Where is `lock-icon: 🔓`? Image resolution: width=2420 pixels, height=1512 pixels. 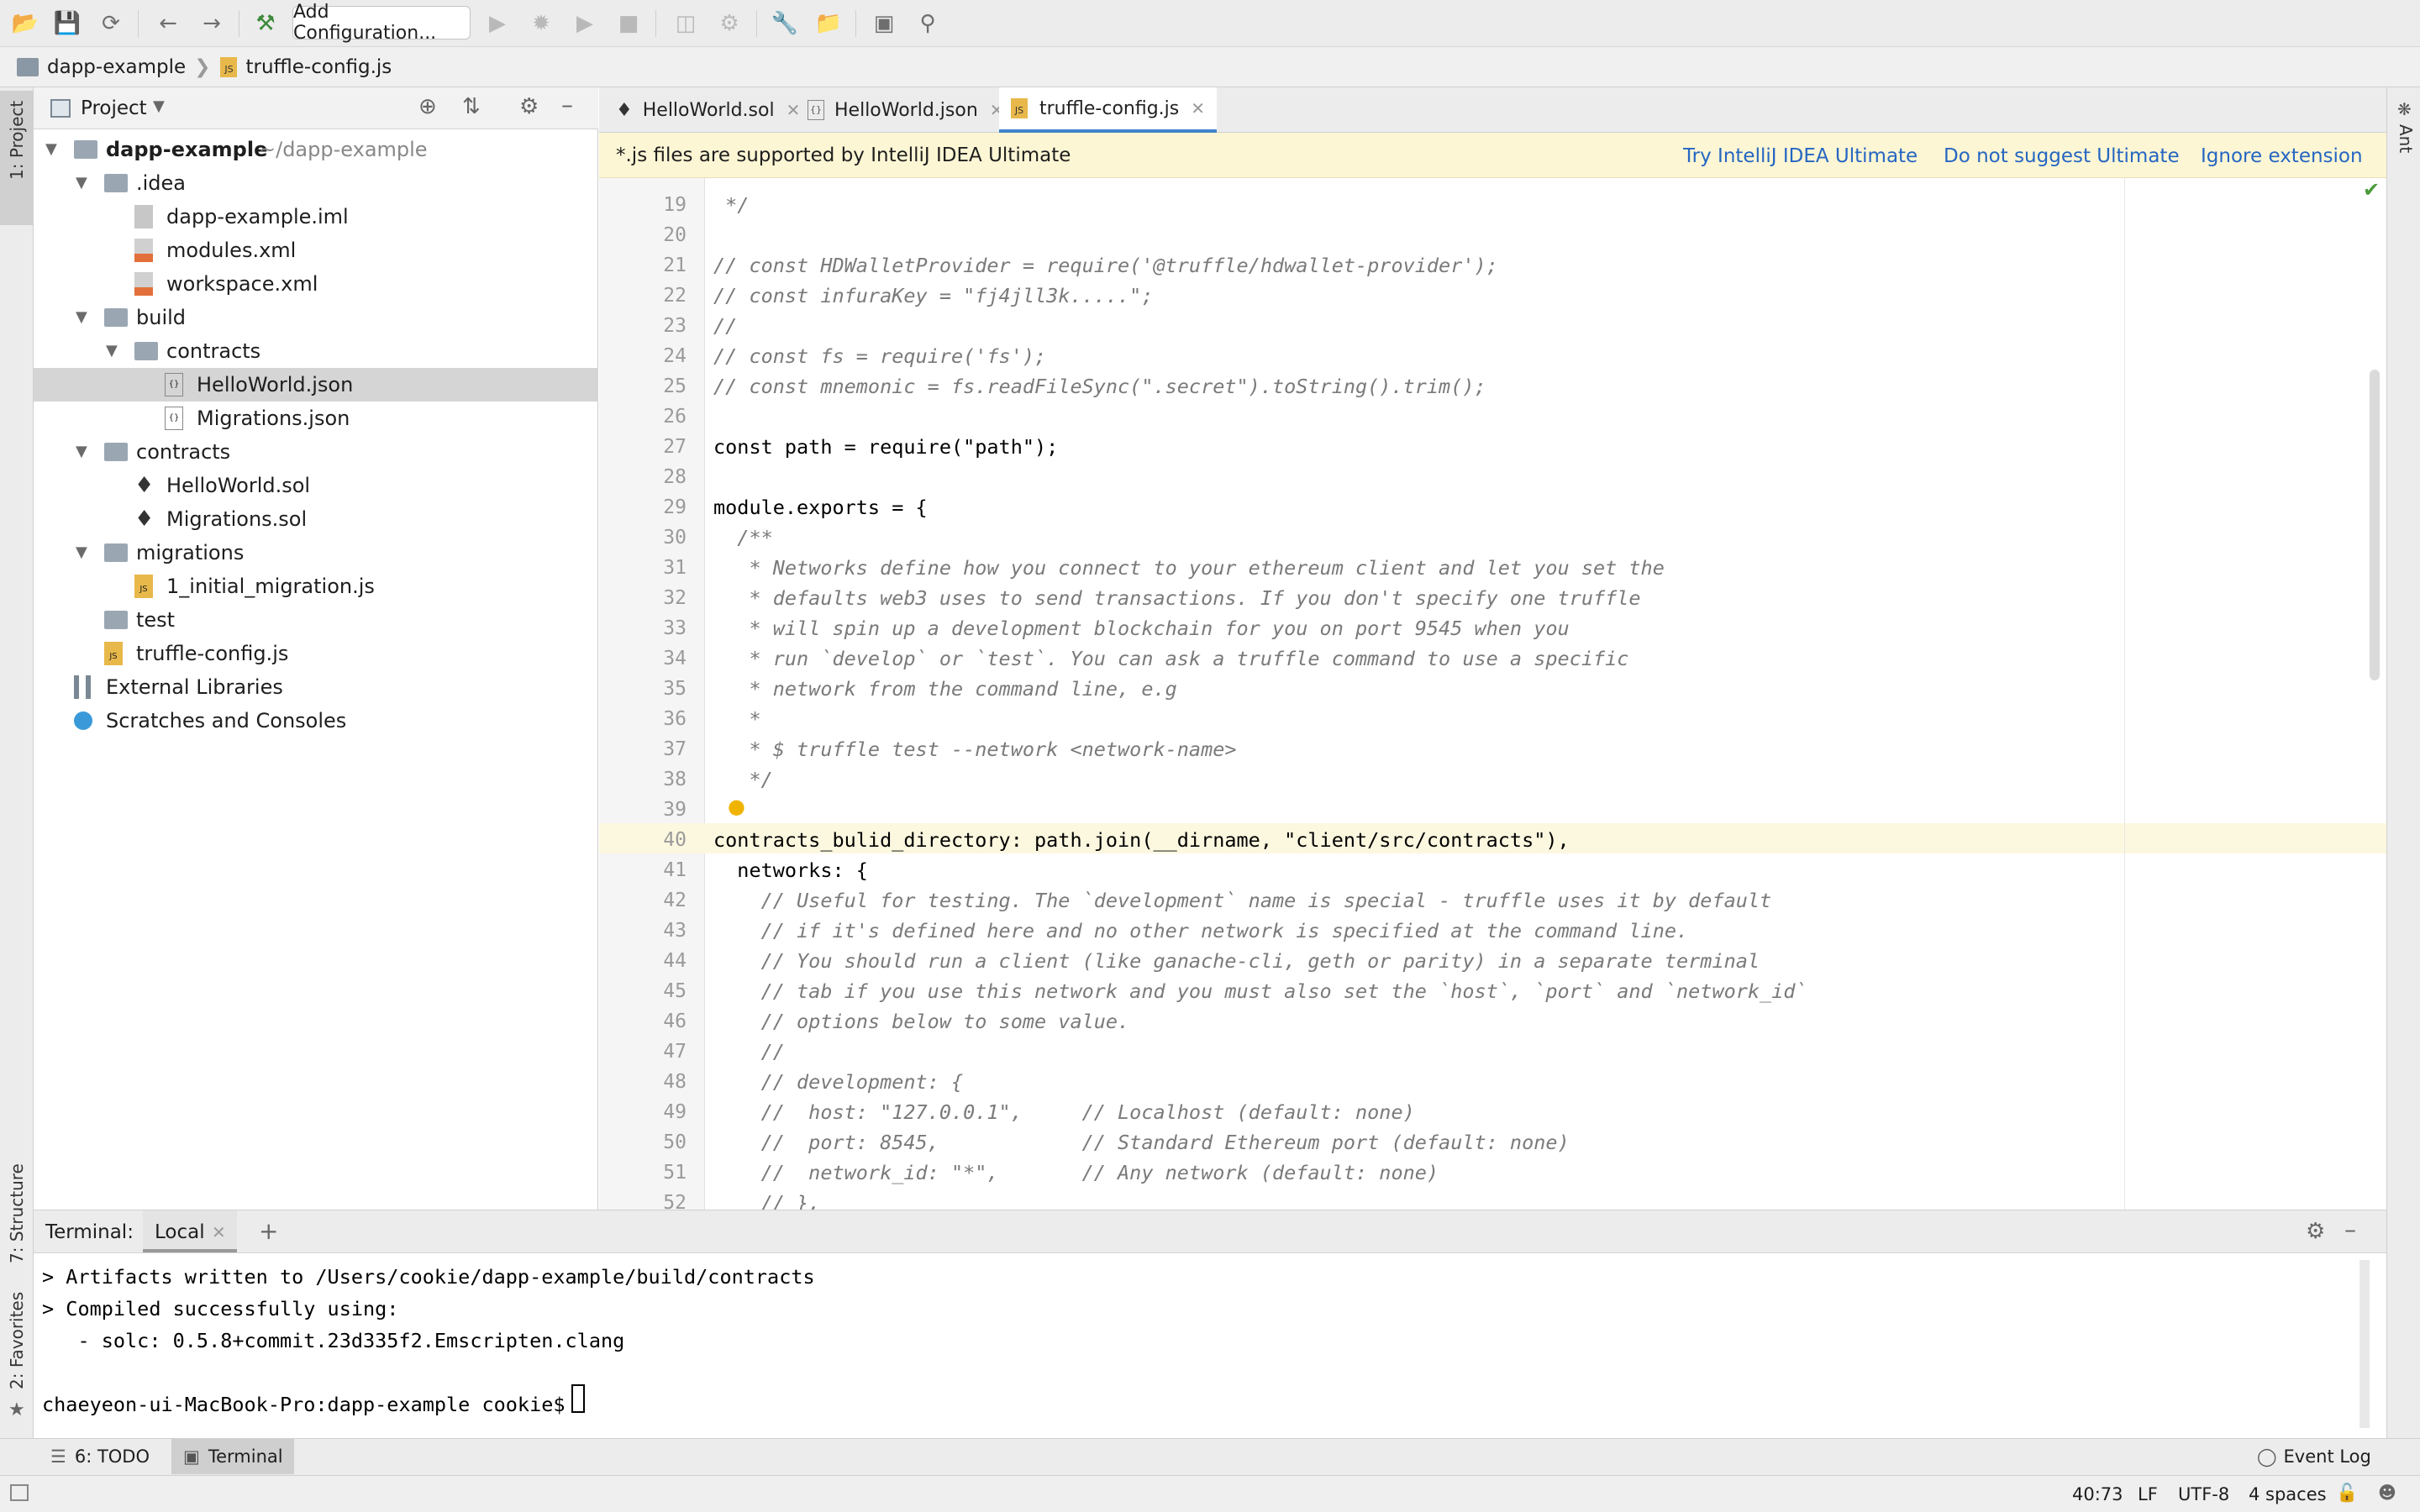
lock-icon: 🔓 is located at coordinates (2347, 1493).